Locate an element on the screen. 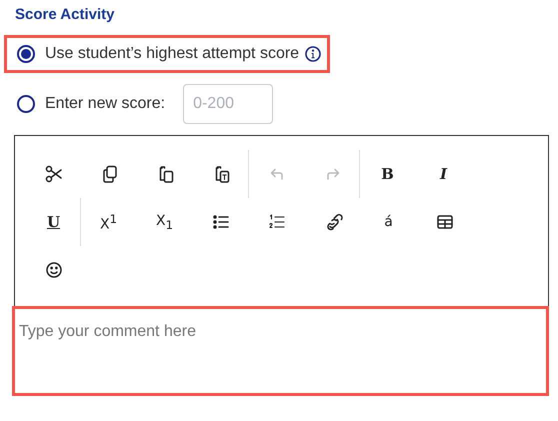 This screenshot has height=421, width=558. info-icon is located at coordinates (313, 54).